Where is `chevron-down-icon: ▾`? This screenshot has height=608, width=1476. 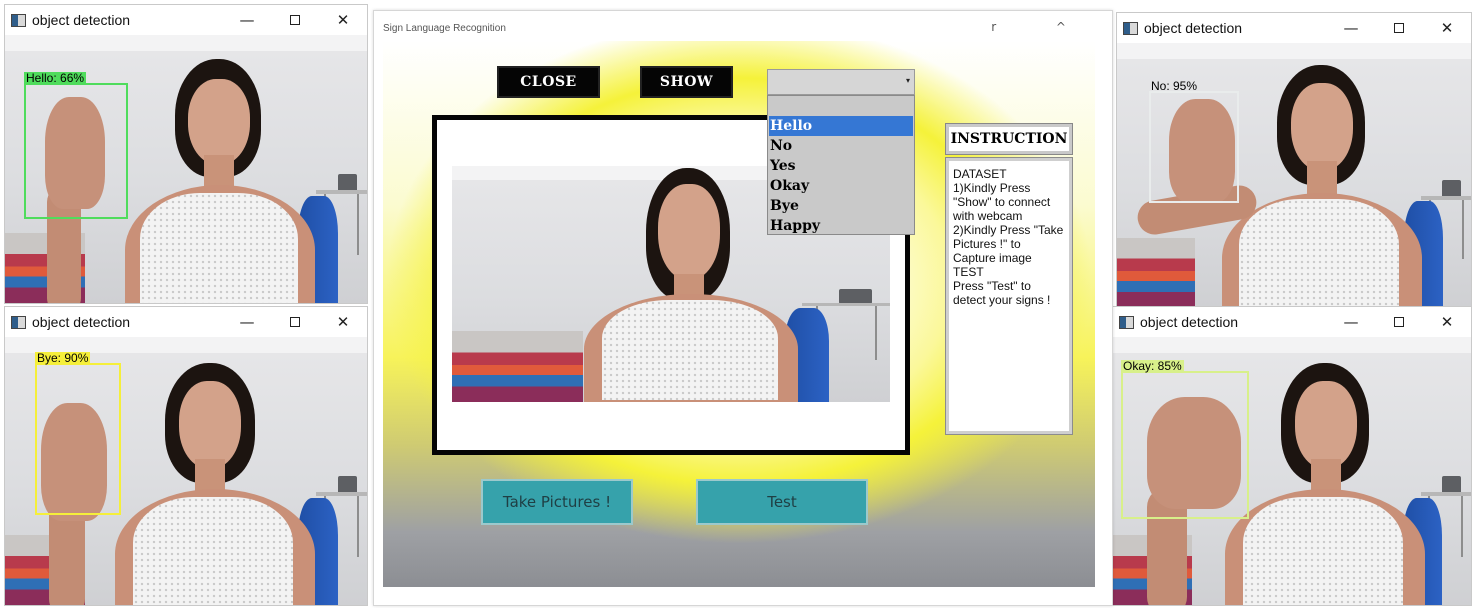 chevron-down-icon: ▾ is located at coordinates (907, 80).